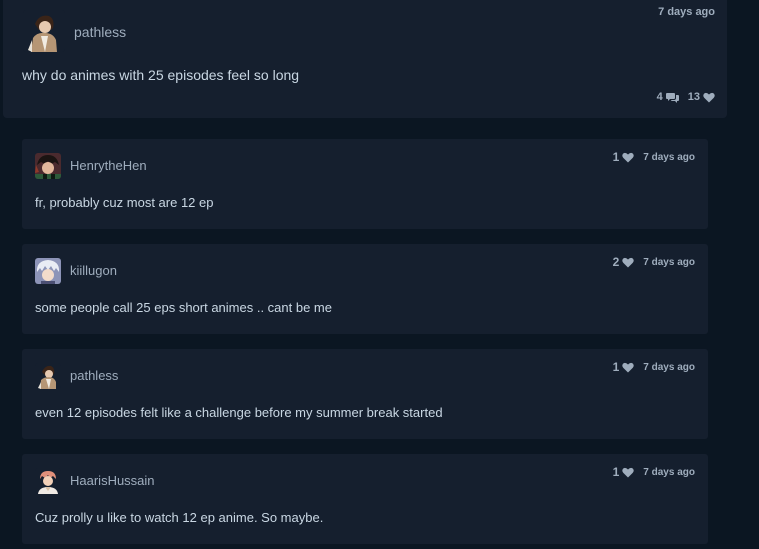  I want to click on comments-icon, so click(672, 97).